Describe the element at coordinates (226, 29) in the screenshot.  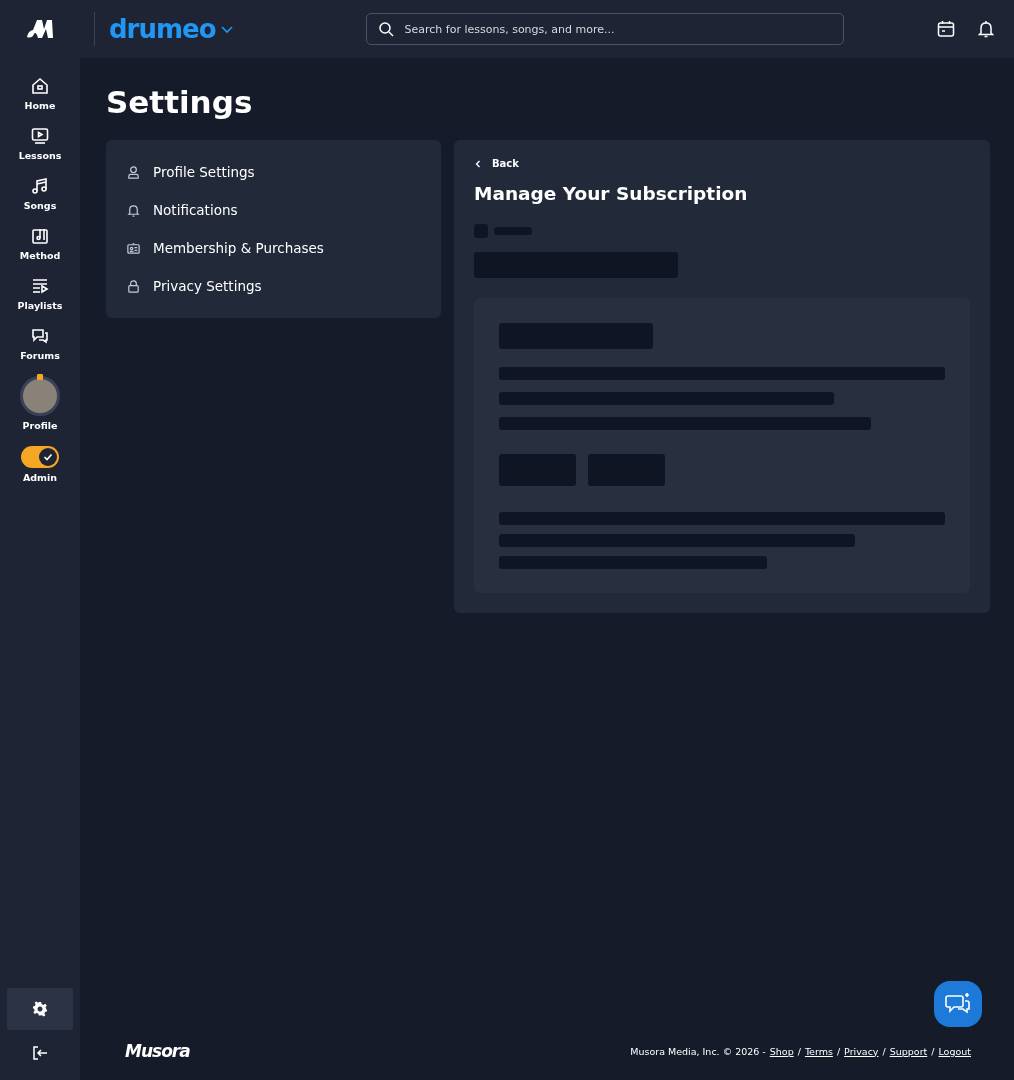
I see `chevron-down-icon` at that location.